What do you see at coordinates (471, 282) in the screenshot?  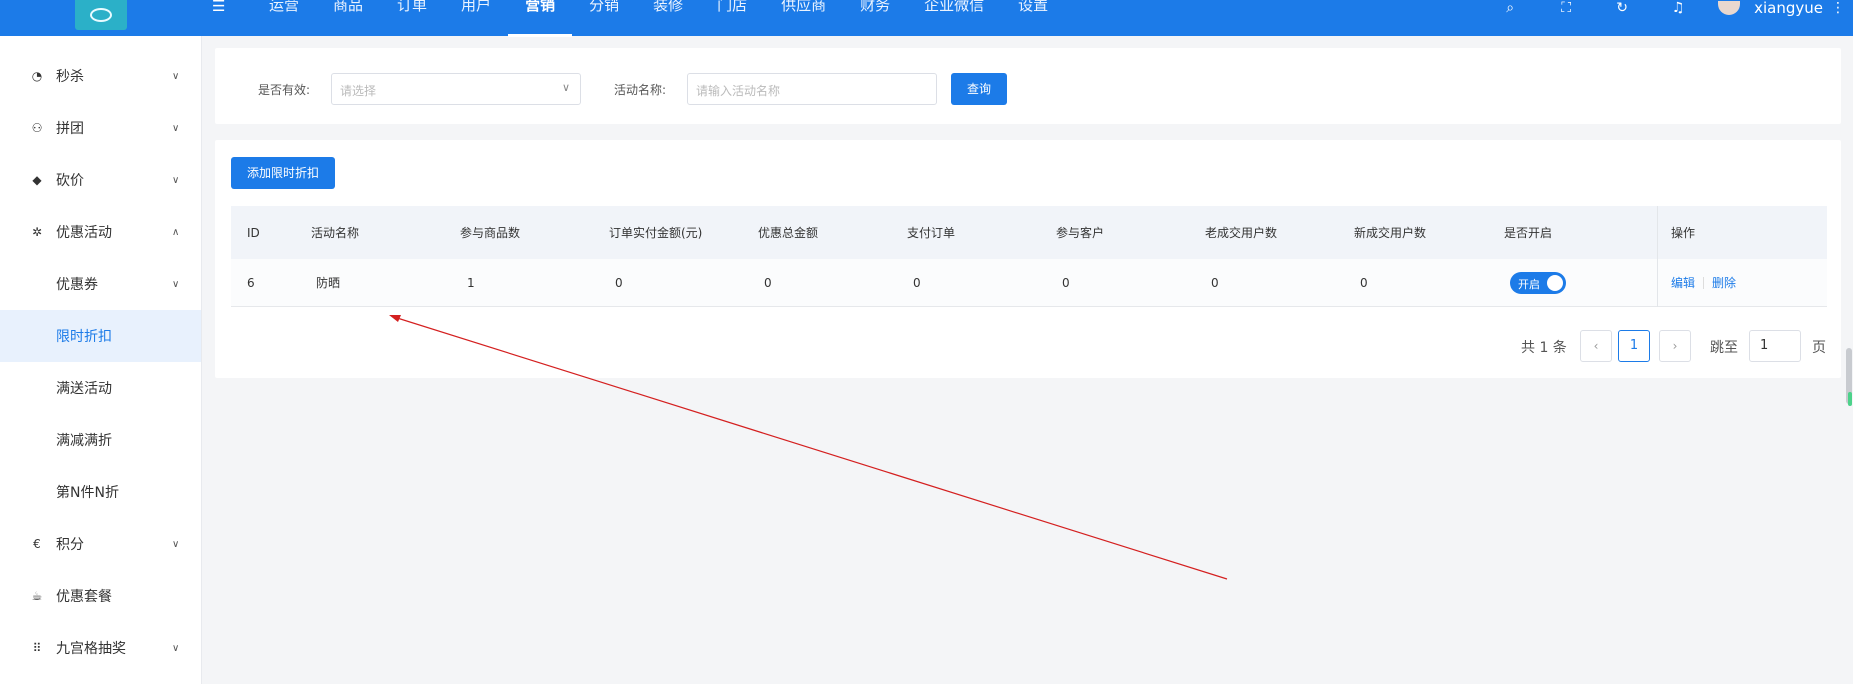 I see `cell-goods: 1` at bounding box center [471, 282].